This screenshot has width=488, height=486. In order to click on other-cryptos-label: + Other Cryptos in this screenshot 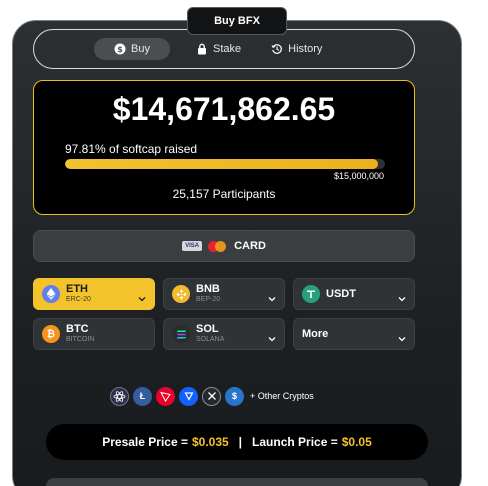, I will do `click(282, 396)`.